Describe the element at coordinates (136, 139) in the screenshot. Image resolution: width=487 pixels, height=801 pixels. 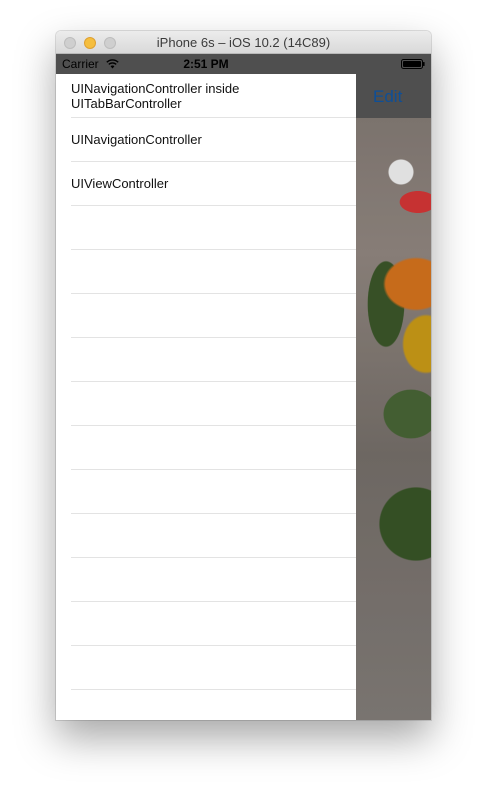
I see `menu-item-label: UINavigationController` at that location.